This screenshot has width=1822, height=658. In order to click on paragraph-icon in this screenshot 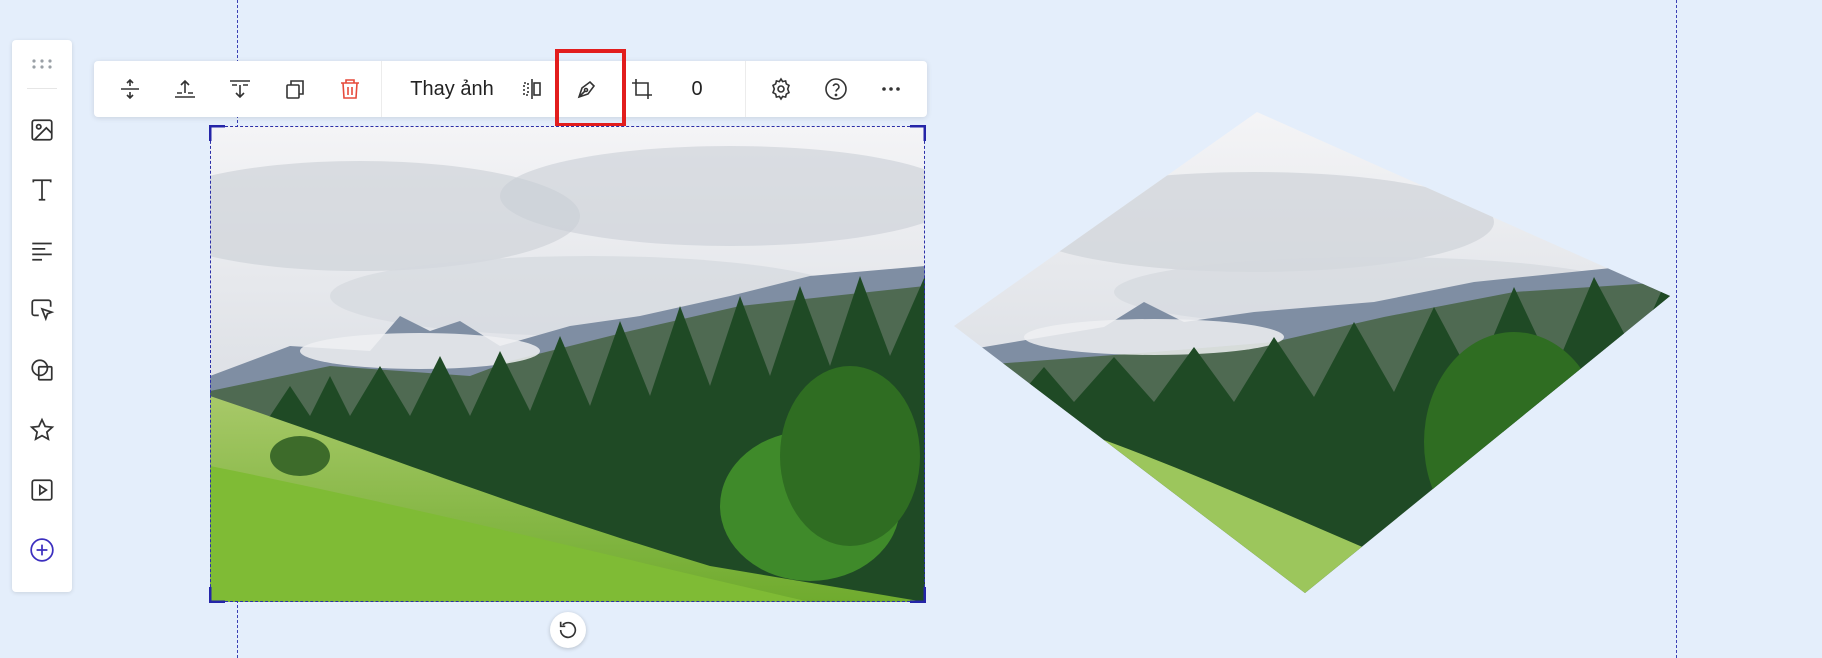, I will do `click(42, 251)`.